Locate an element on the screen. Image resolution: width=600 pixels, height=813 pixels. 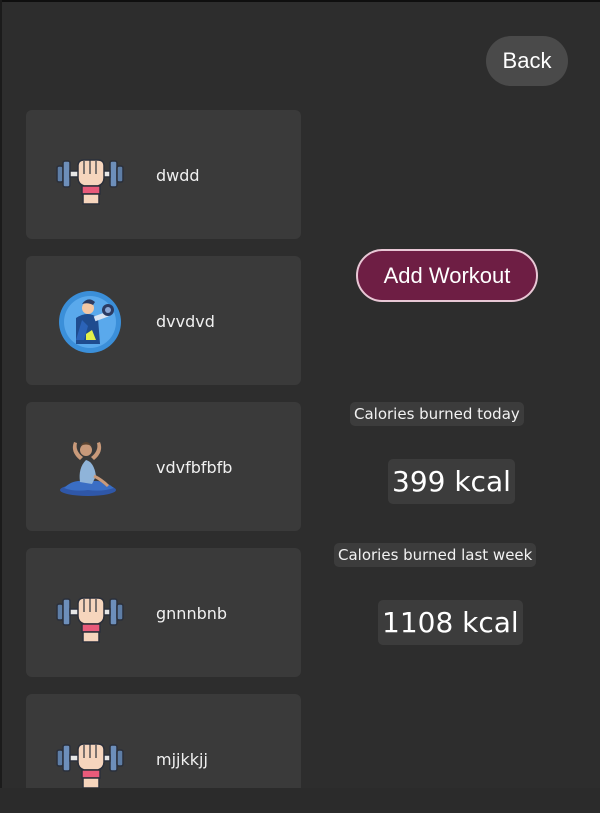
workout-card: gnnnbnb is located at coordinates (163, 612).